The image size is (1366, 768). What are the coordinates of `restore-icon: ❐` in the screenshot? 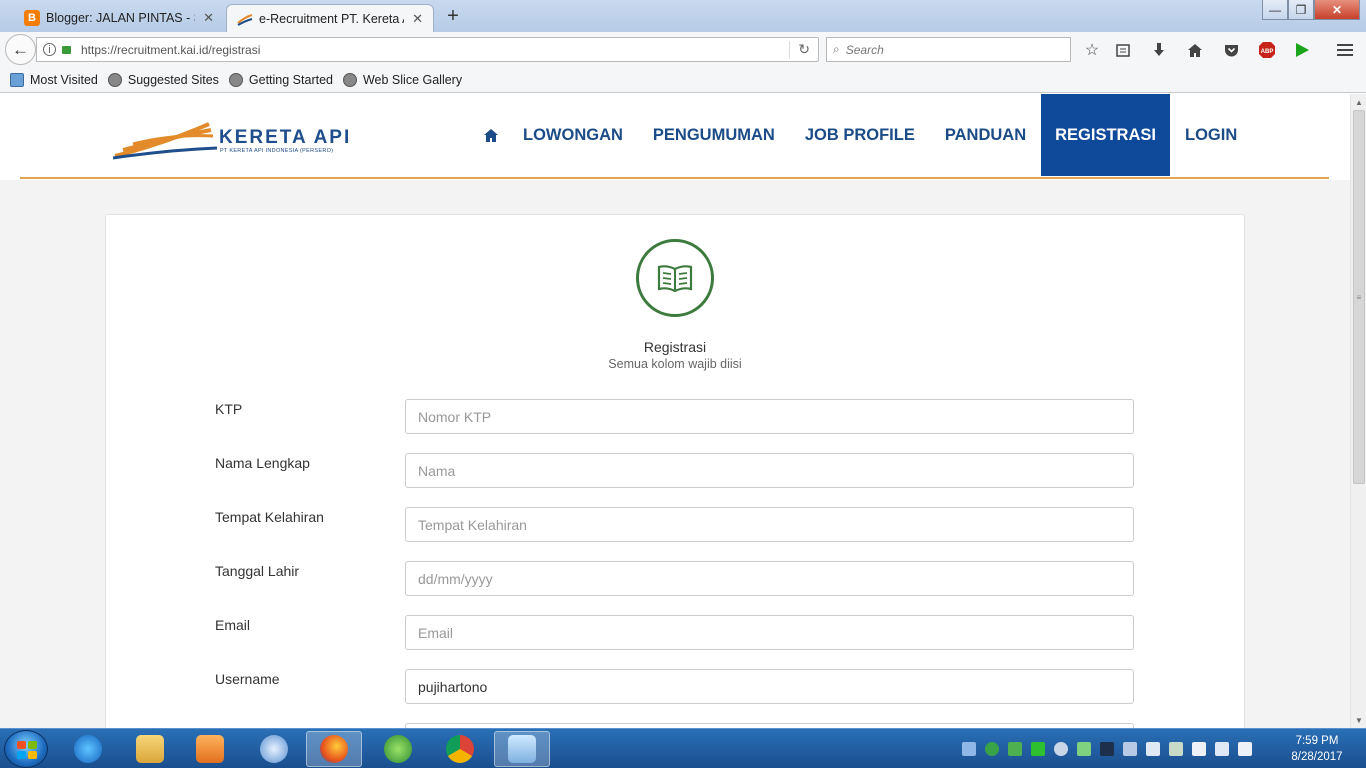 It's located at (1301, 9).